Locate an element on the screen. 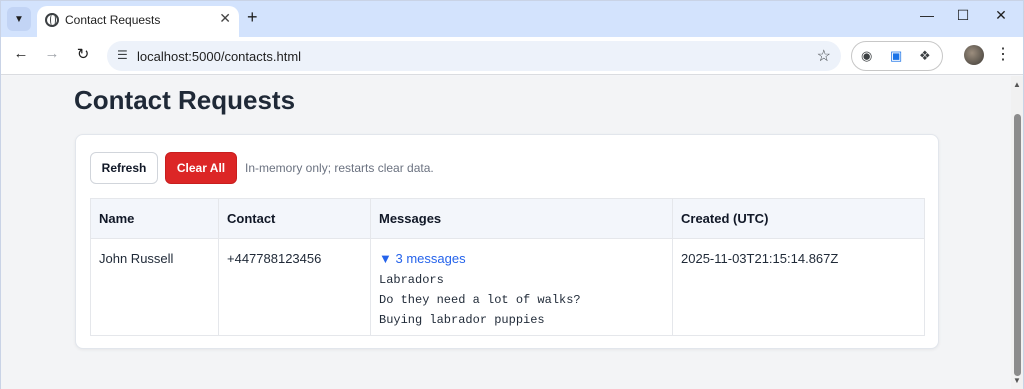 The width and height of the screenshot is (1024, 389). address-bar: ☰ localhost:5000/contacts.html ☆ is located at coordinates (474, 56).